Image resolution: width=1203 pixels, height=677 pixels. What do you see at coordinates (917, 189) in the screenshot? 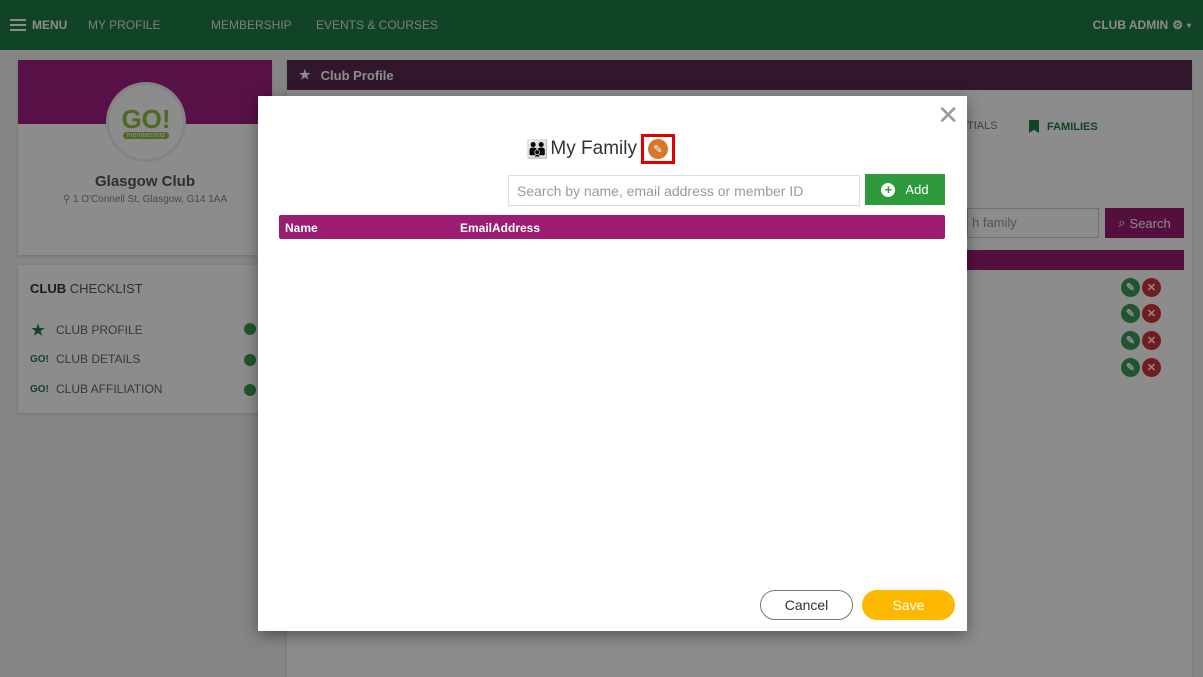
I see `add-button-label: Add` at bounding box center [917, 189].